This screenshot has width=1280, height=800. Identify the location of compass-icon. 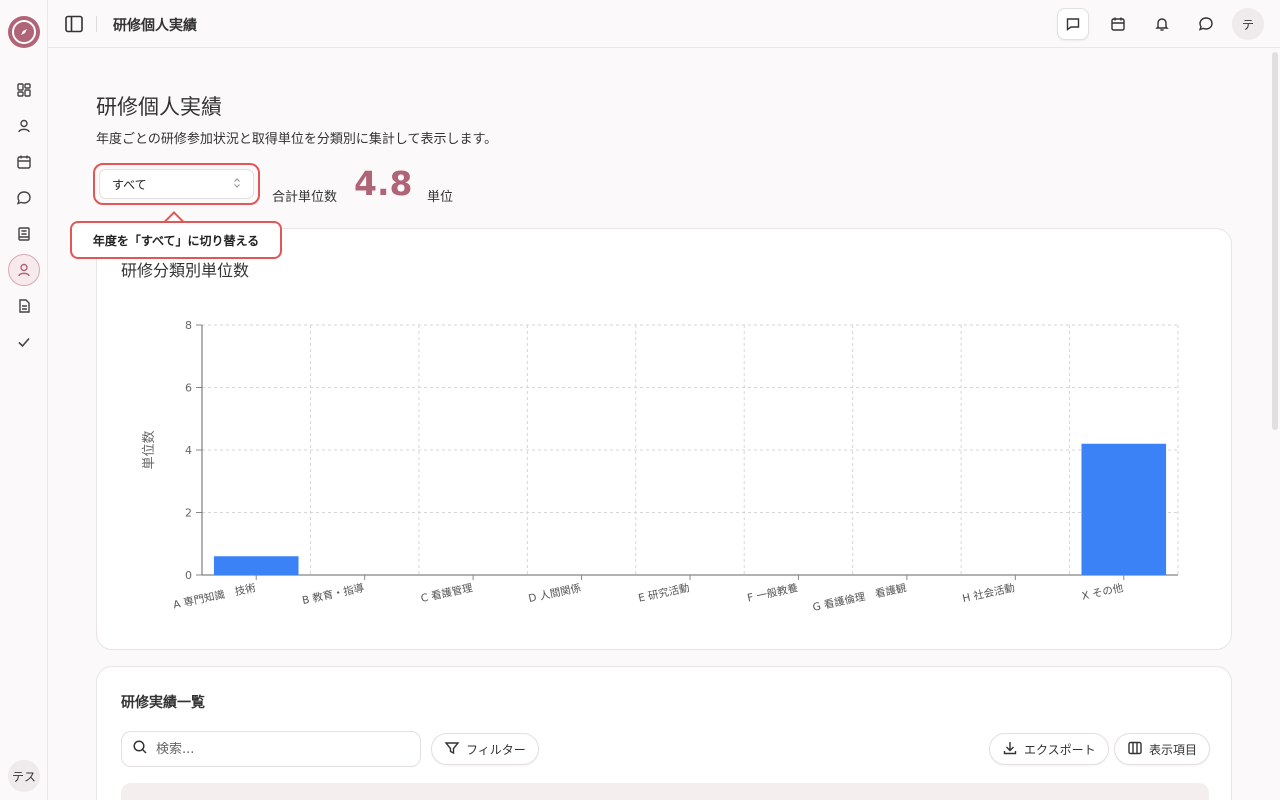
(24, 32).